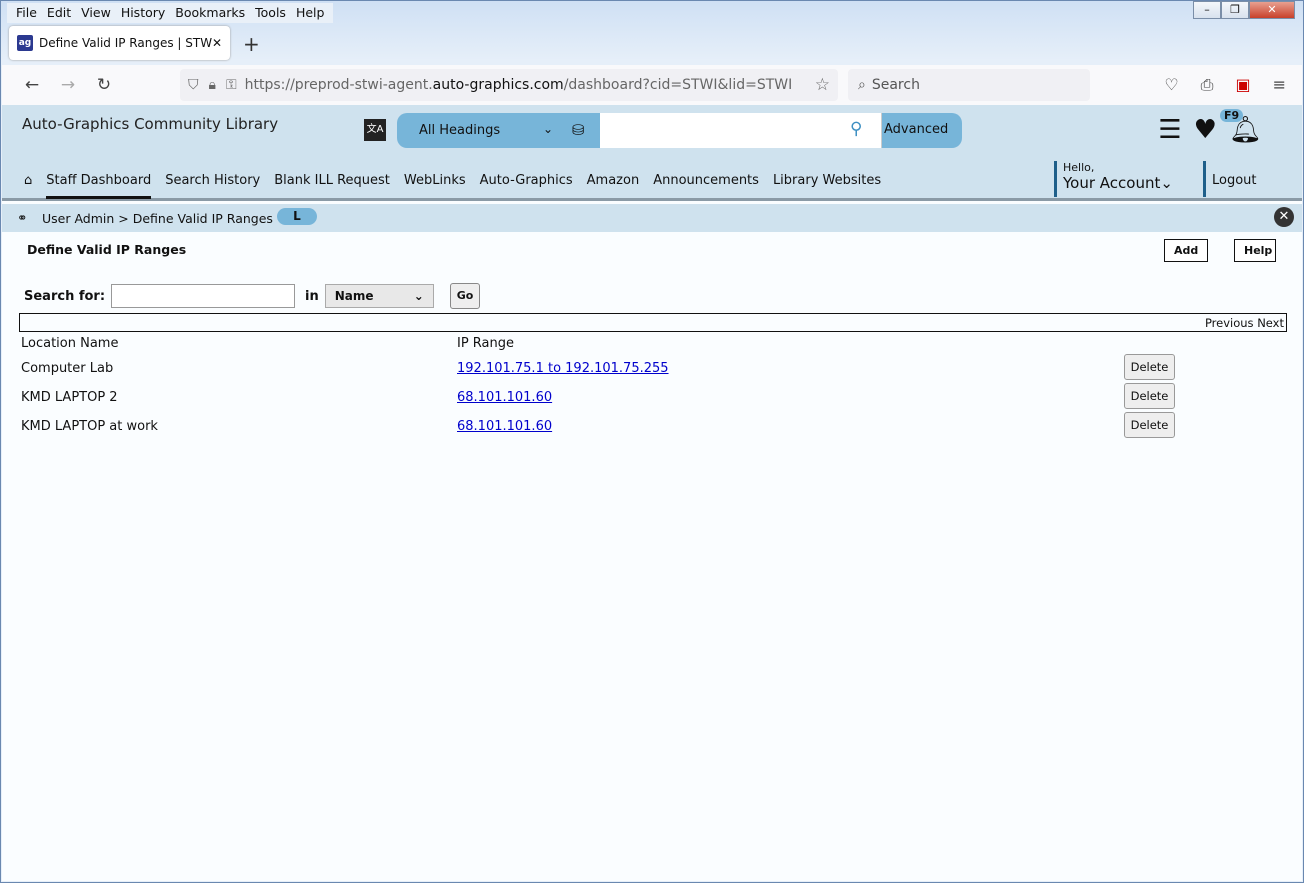 This screenshot has height=883, width=1304. What do you see at coordinates (59, 13) in the screenshot?
I see `menu-edit: Edit` at bounding box center [59, 13].